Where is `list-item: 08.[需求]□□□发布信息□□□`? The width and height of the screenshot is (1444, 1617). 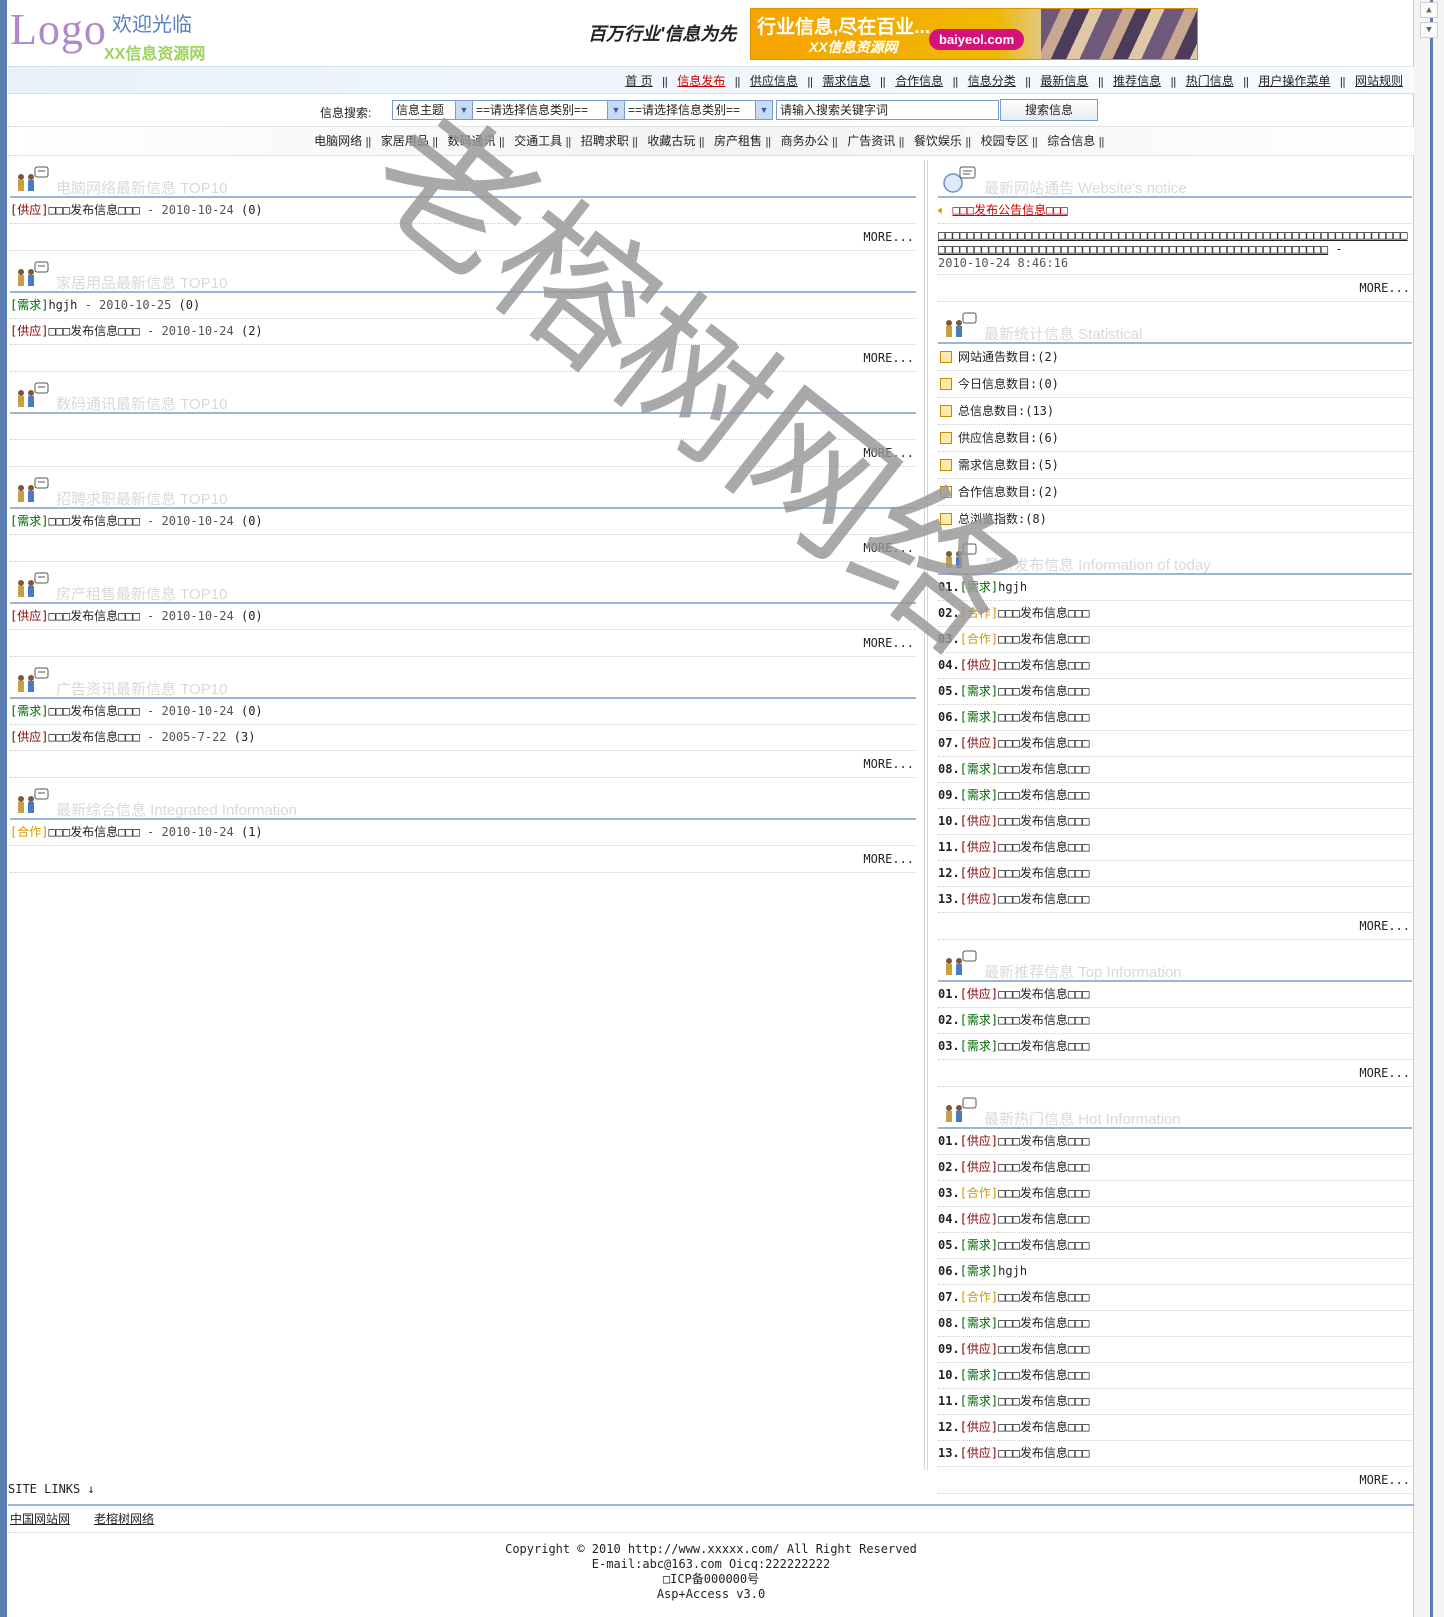 list-item: 08.[需求]□□□发布信息□□□ is located at coordinates (1175, 770).